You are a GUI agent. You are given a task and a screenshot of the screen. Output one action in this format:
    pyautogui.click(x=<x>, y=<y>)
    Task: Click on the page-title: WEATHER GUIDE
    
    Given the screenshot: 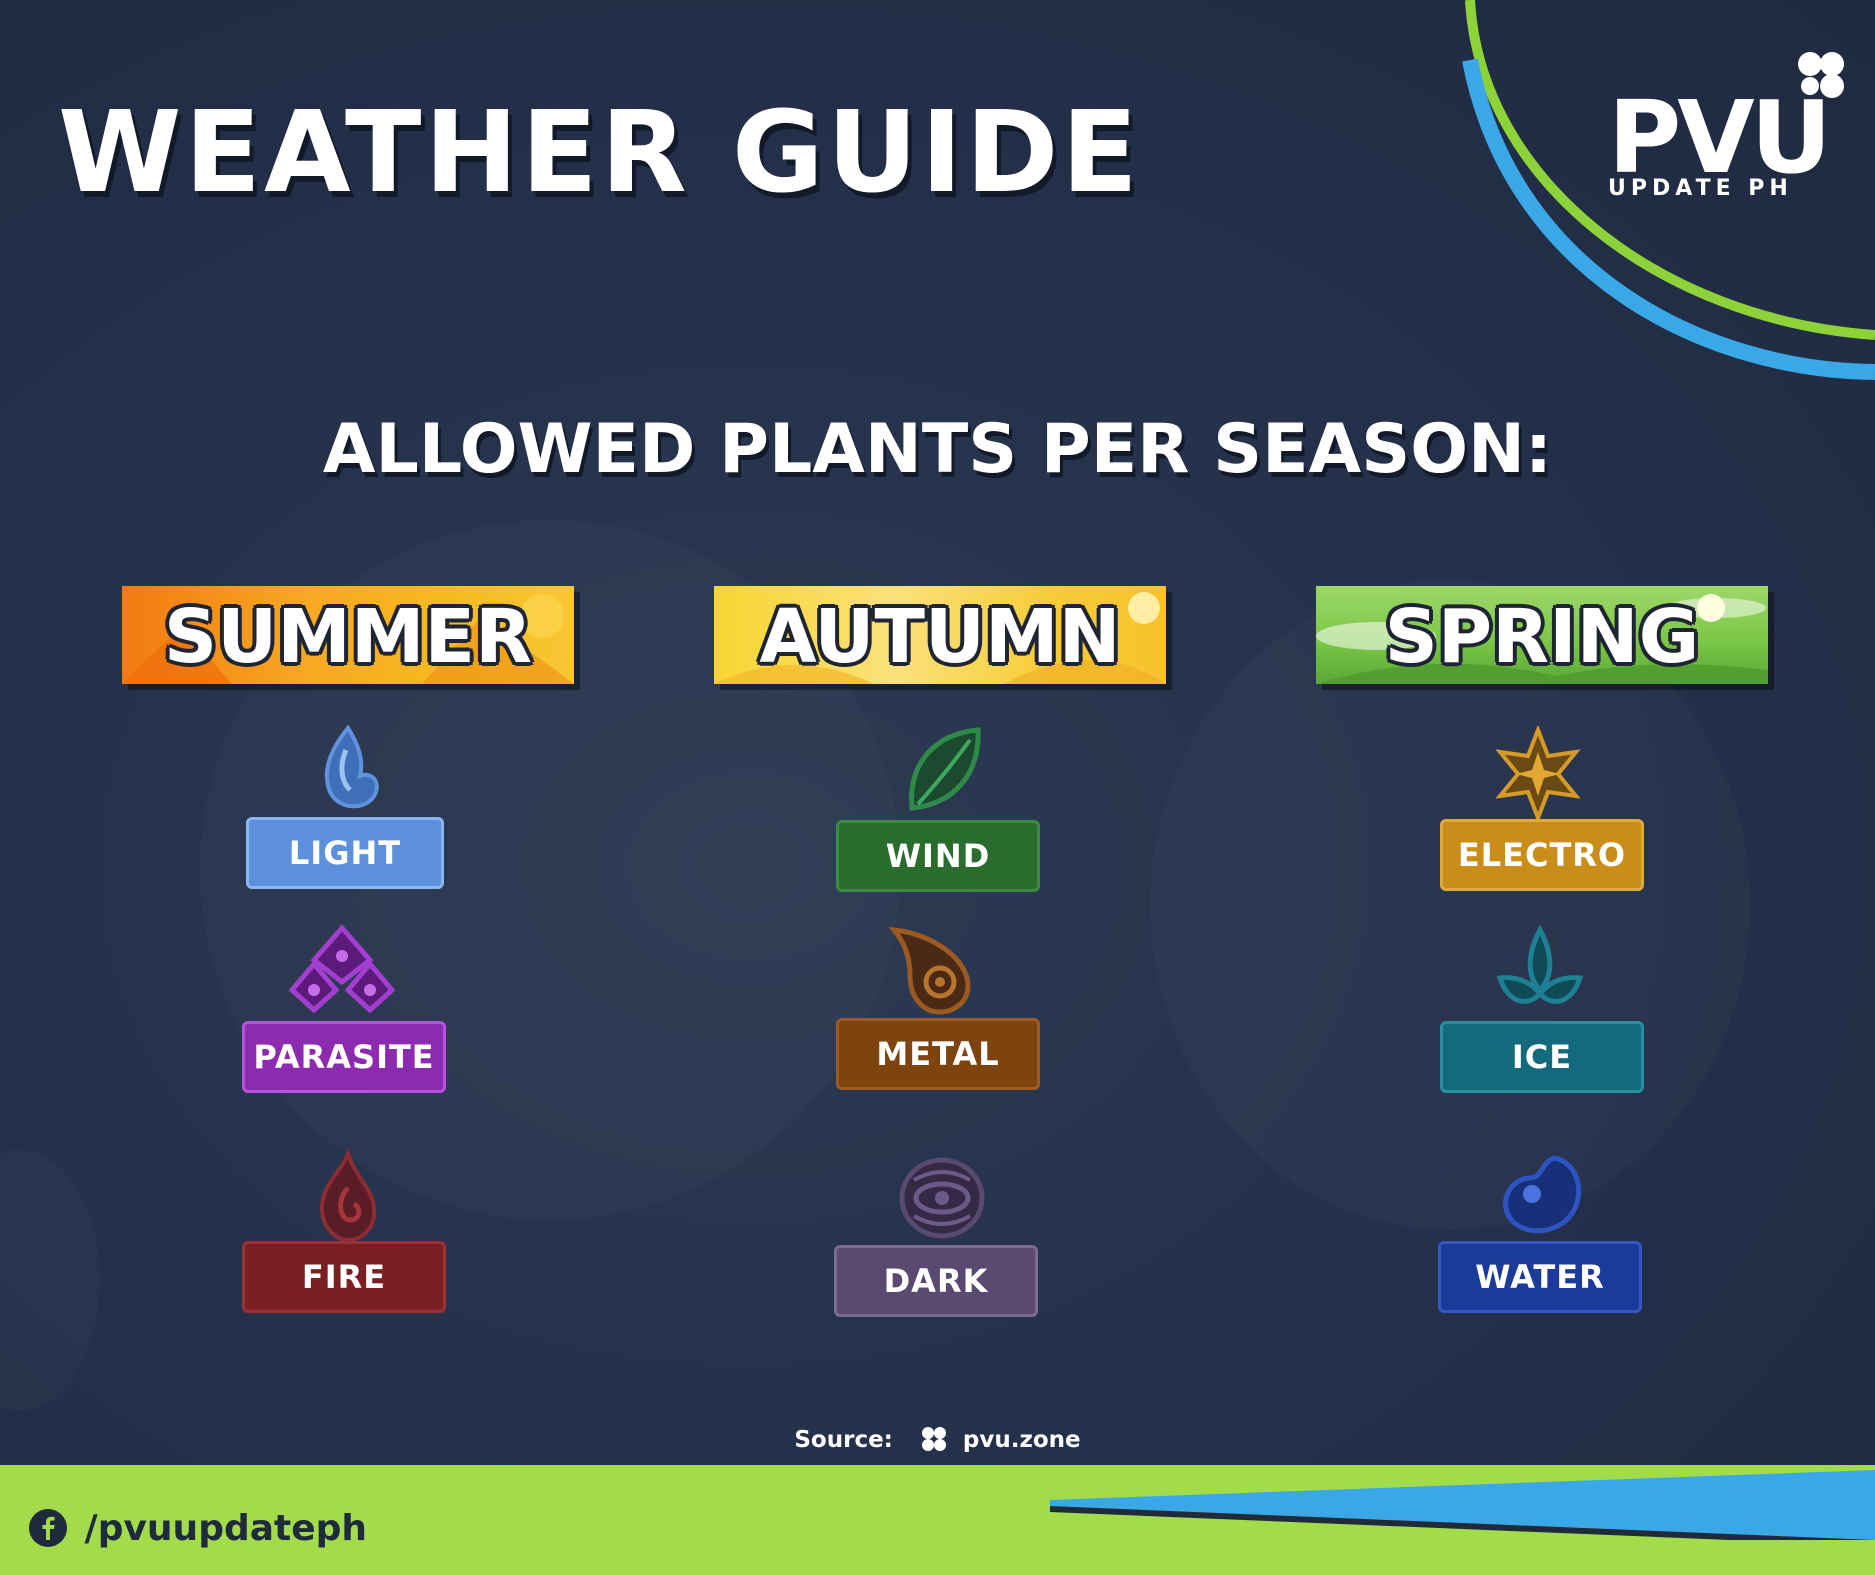 What is the action you would take?
    pyautogui.click(x=599, y=153)
    